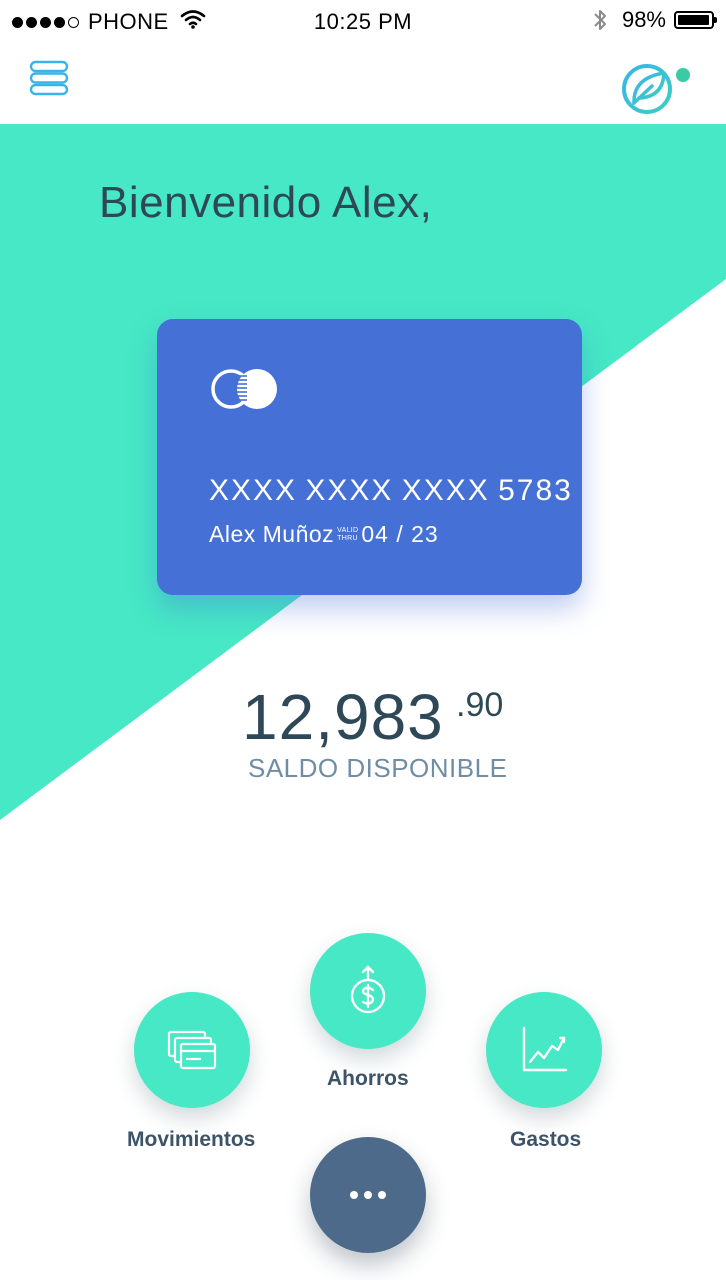  Describe the element at coordinates (191, 1139) in the screenshot. I see `movimientos-label: Movimientos` at that location.